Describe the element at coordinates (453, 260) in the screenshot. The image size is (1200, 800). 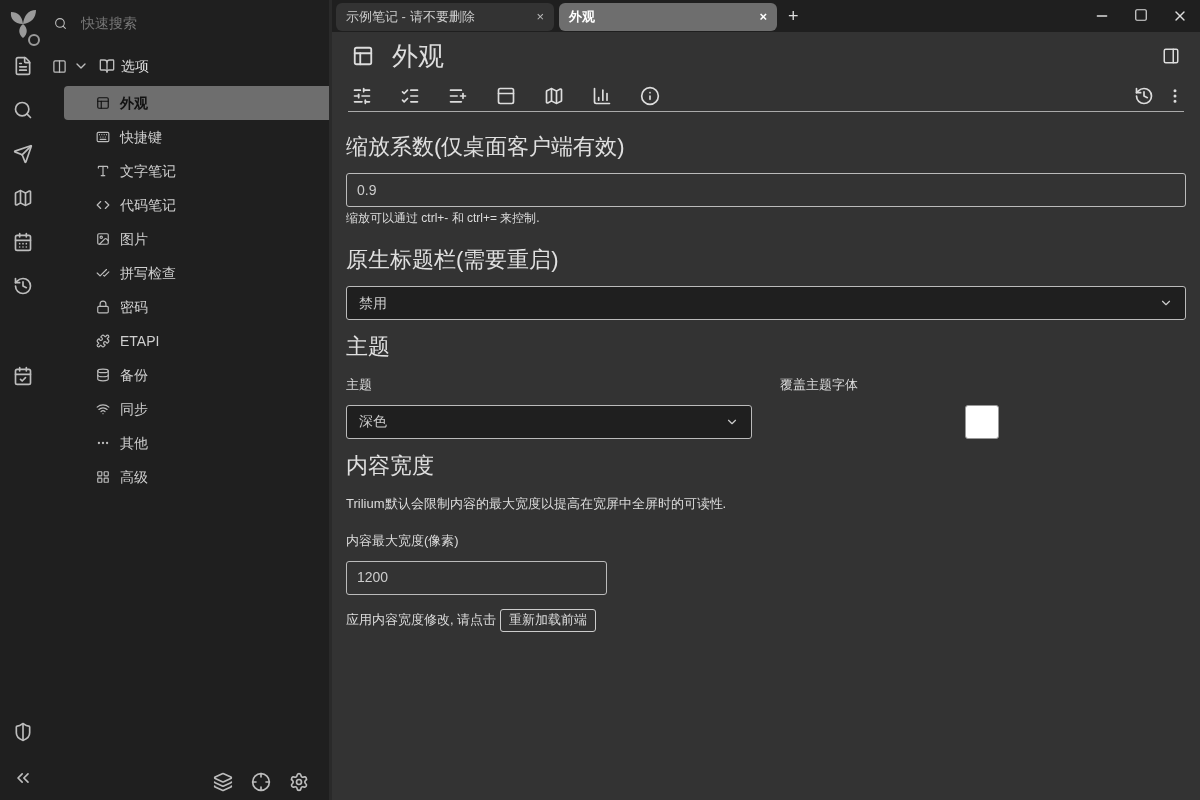
I see `section-heading: 原生标题栏(需要重启)` at that location.